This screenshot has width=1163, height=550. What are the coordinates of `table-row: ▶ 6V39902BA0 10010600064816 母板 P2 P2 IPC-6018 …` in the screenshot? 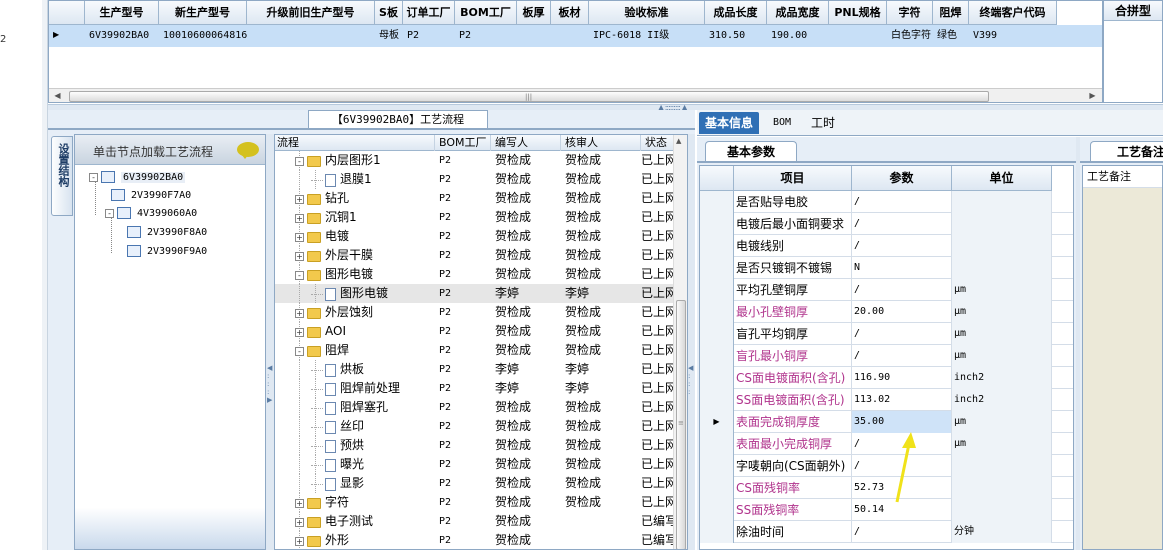 It's located at (575, 24).